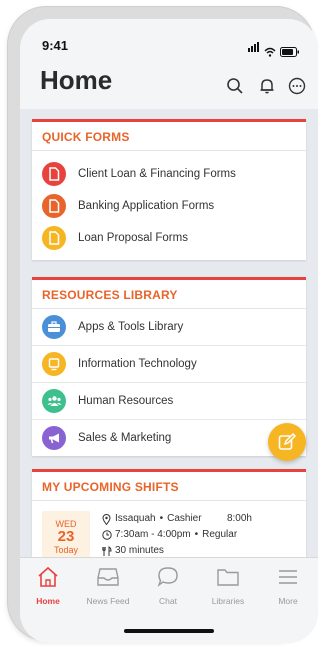 This screenshot has height=647, width=322. What do you see at coordinates (288, 601) in the screenshot?
I see `tab-label: More` at bounding box center [288, 601].